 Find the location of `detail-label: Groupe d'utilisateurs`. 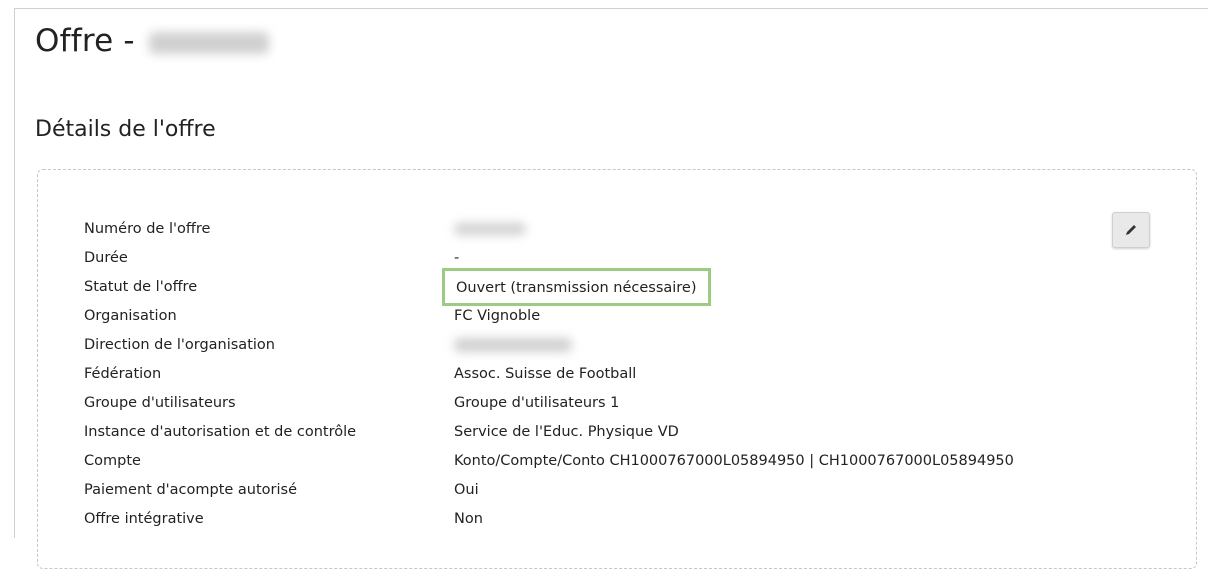

detail-label: Groupe d'utilisateurs is located at coordinates (160, 403).